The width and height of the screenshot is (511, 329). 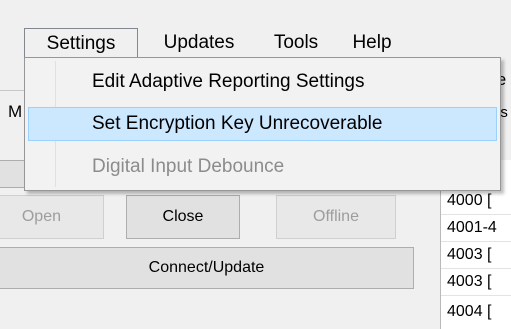 I want to click on close-button: Close, so click(x=183, y=217).